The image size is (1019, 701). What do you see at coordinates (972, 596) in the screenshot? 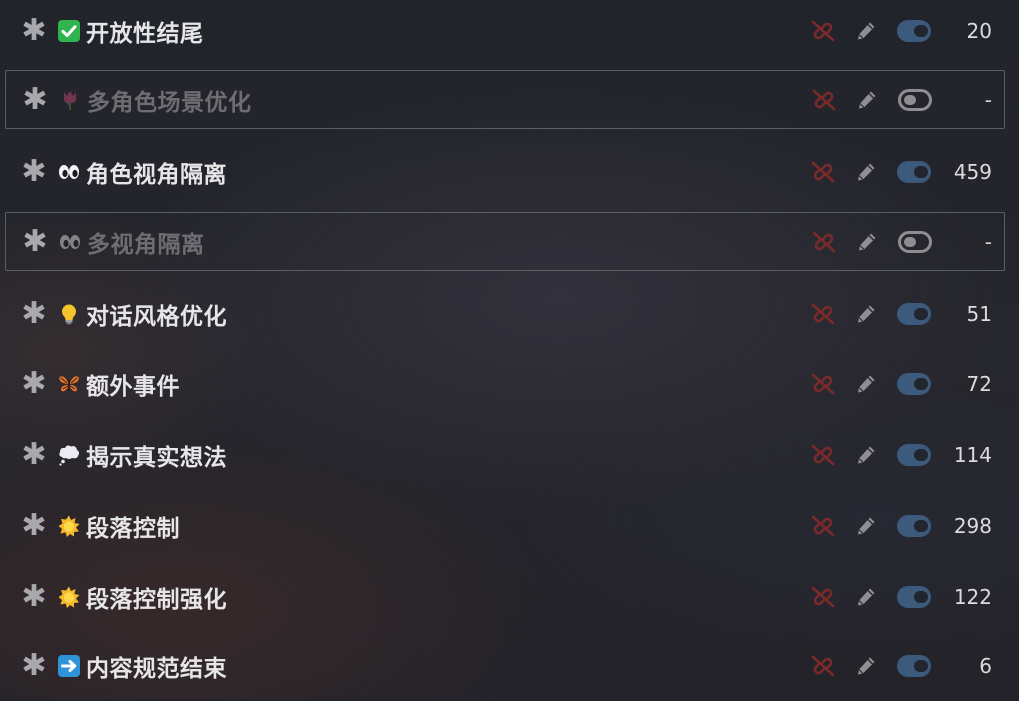
I see `token-count: 122` at bounding box center [972, 596].